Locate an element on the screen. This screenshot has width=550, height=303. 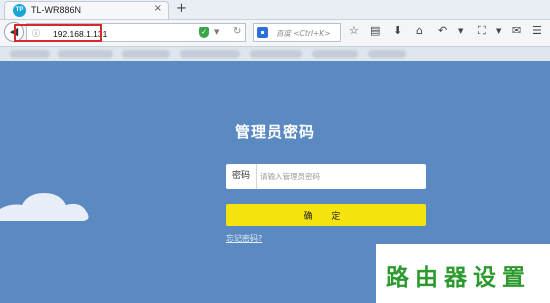
download-icon: ⬇ is located at coordinates (397, 31).